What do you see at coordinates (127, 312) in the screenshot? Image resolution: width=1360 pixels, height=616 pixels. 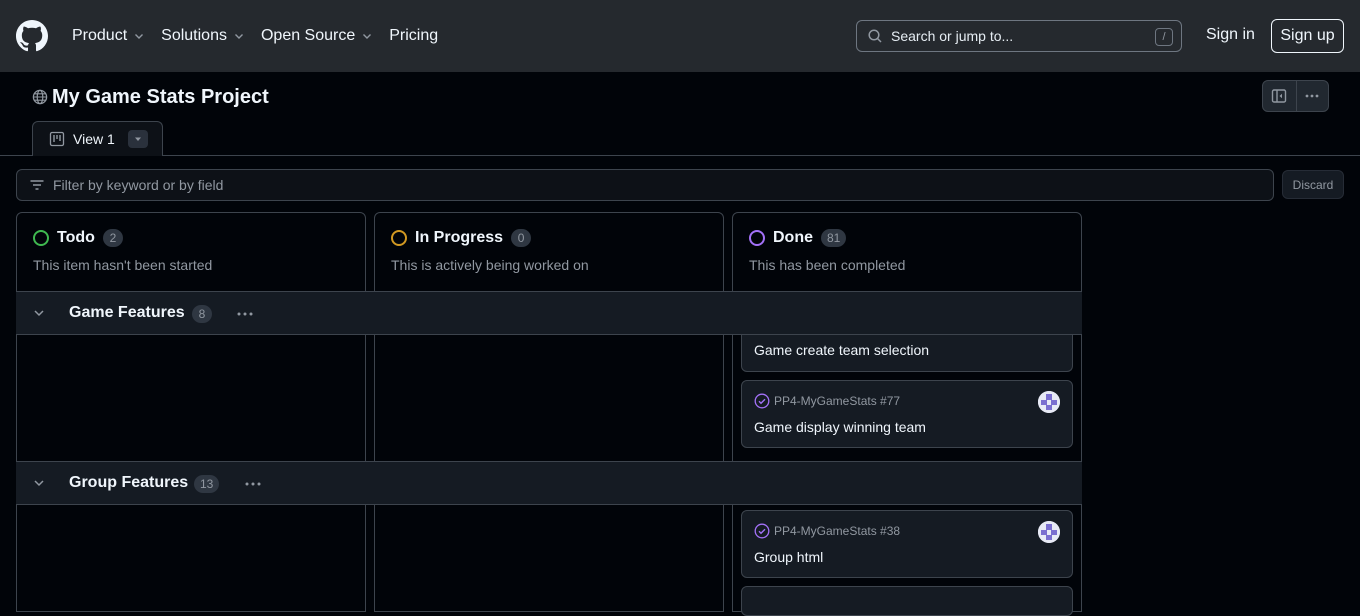 I see `group-title: Game Features` at bounding box center [127, 312].